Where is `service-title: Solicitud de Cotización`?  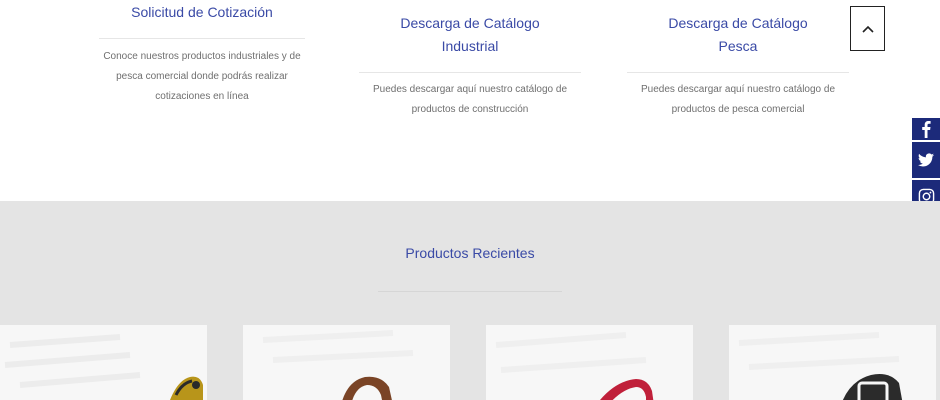 service-title: Solicitud de Cotización is located at coordinates (202, 12).